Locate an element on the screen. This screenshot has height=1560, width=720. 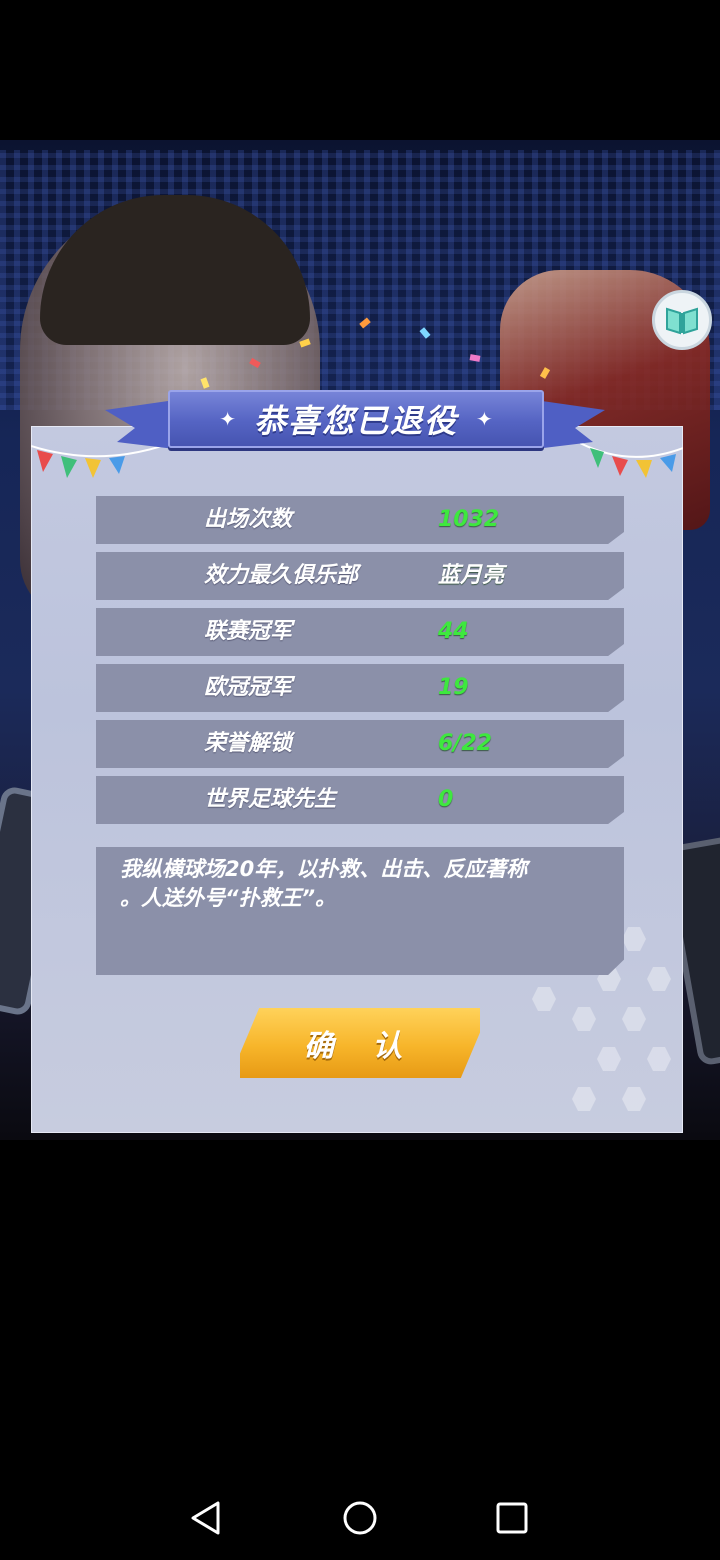
stat-row-longest-club: 效力最久俱乐部 蓝月亮 is located at coordinates (360, 576).